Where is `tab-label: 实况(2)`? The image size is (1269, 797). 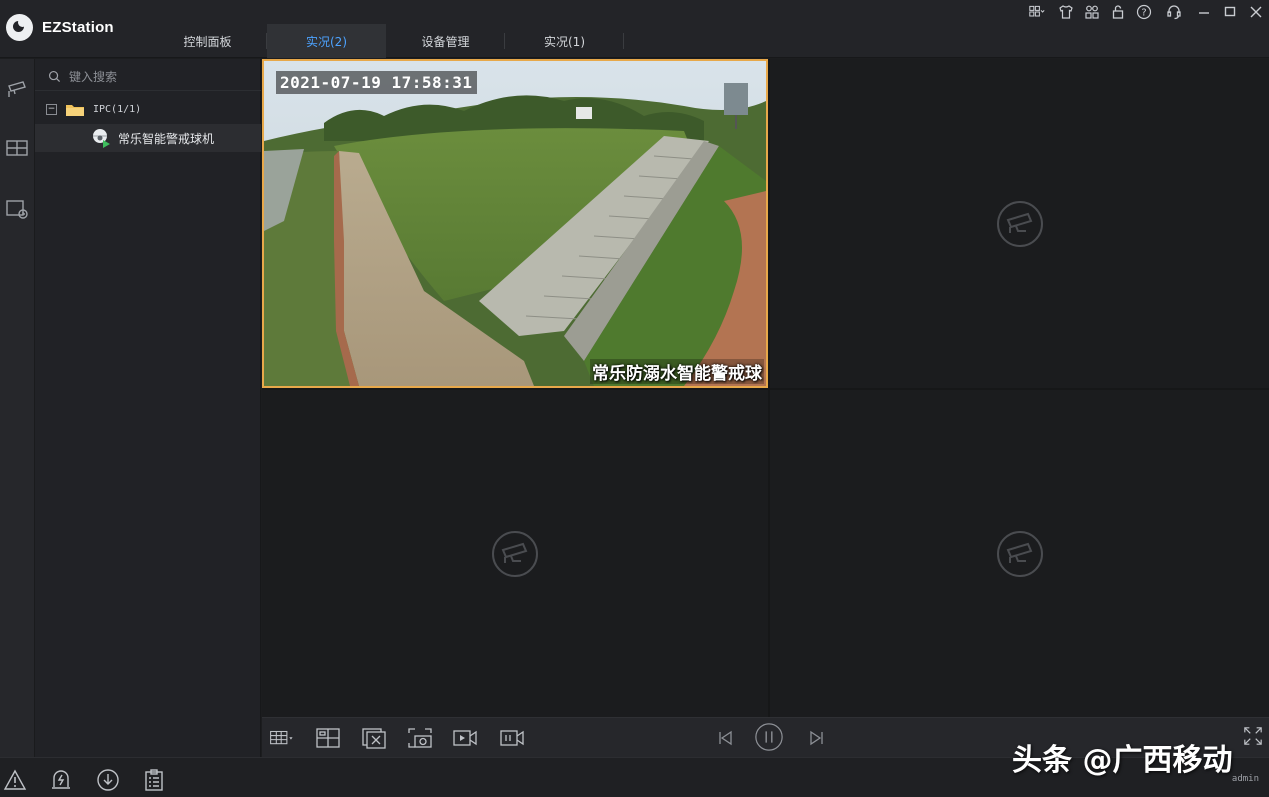
tab-label: 实况(2) is located at coordinates (326, 41).